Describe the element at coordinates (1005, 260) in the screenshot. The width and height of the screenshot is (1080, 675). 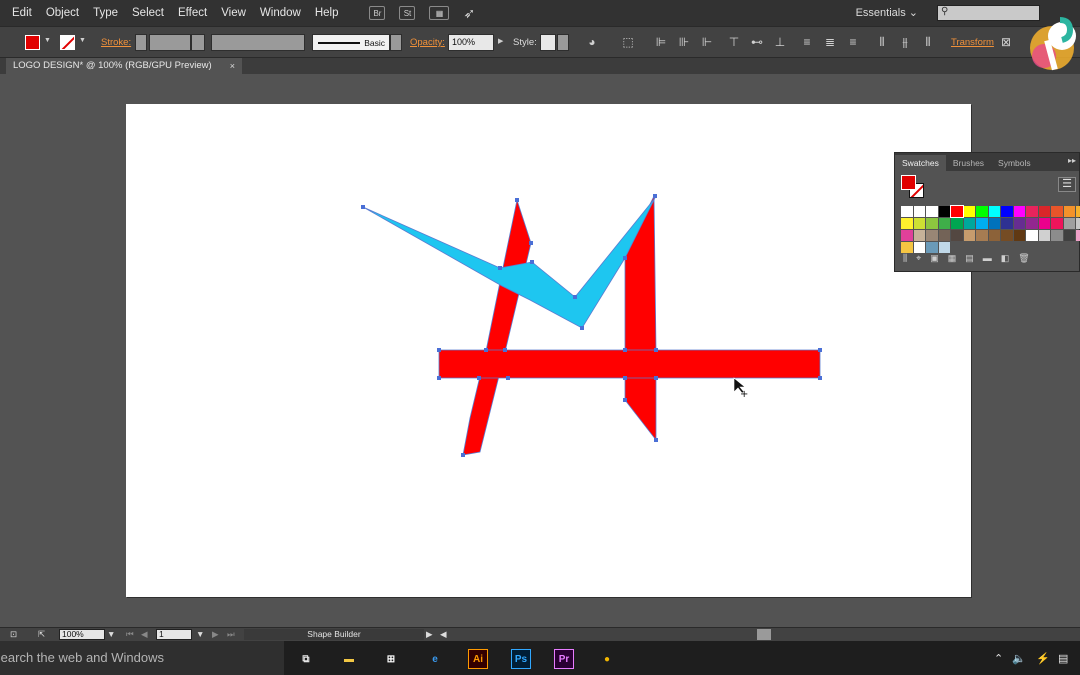
I see `new-swatch-icon: ◧` at that location.